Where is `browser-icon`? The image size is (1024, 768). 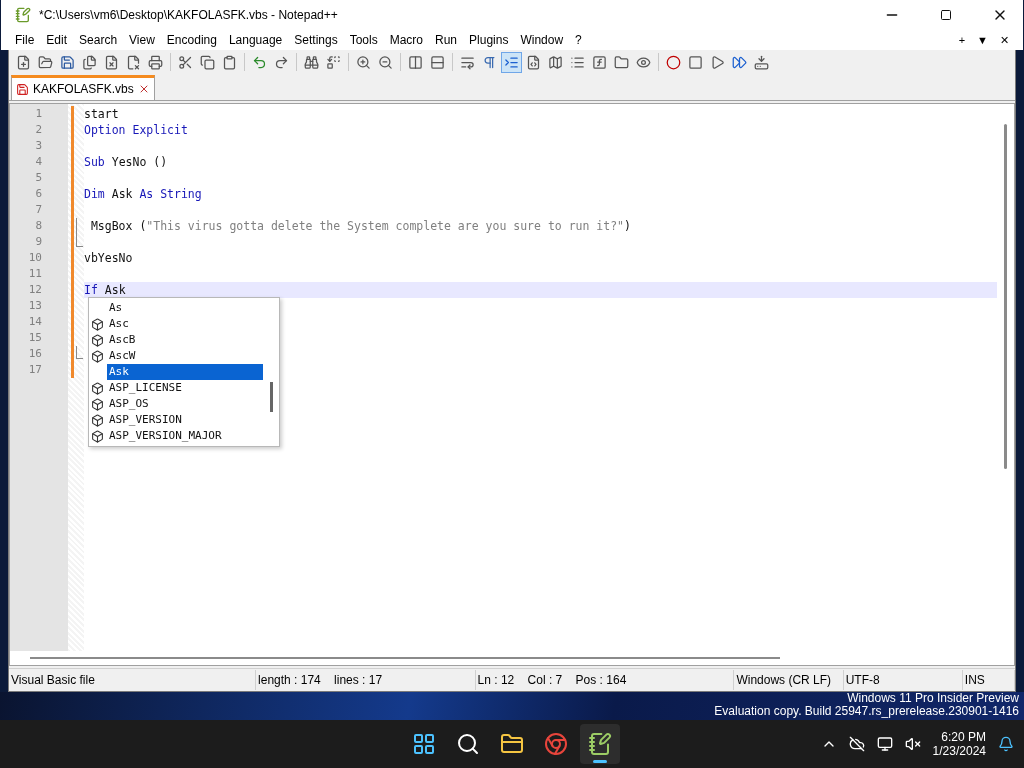
browser-icon is located at coordinates (556, 744).